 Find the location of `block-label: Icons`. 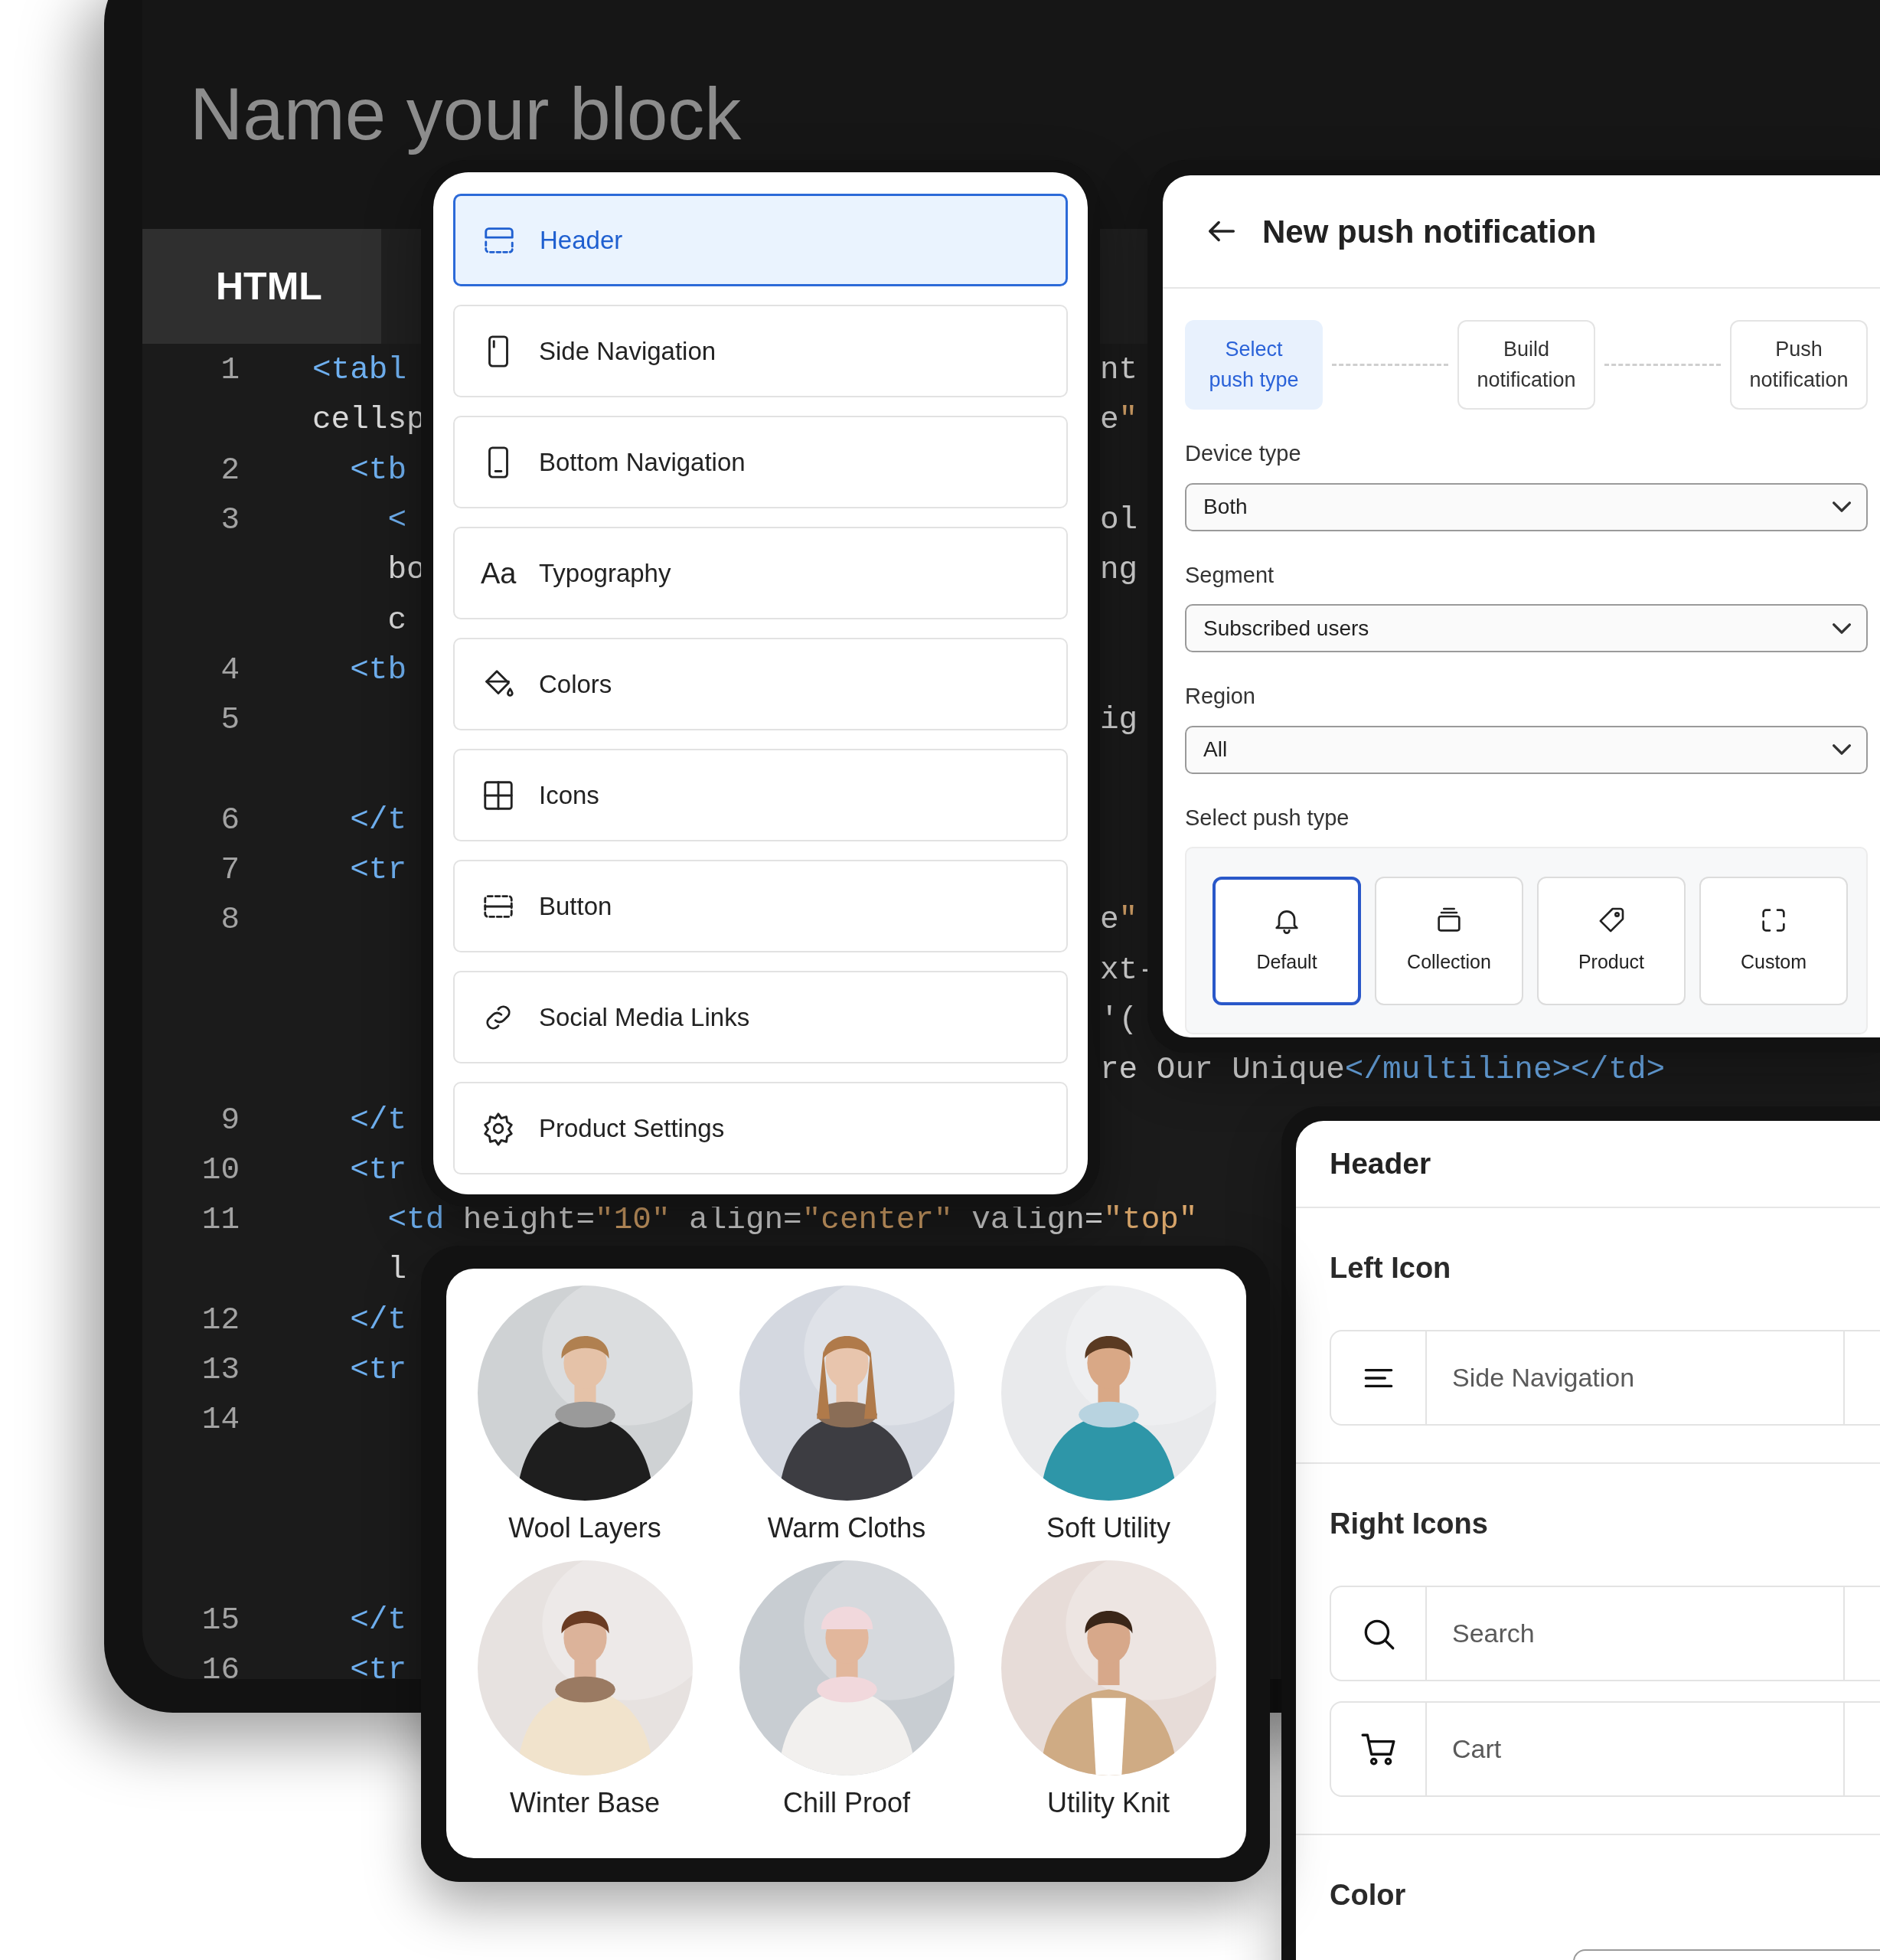

block-label: Icons is located at coordinates (569, 795).